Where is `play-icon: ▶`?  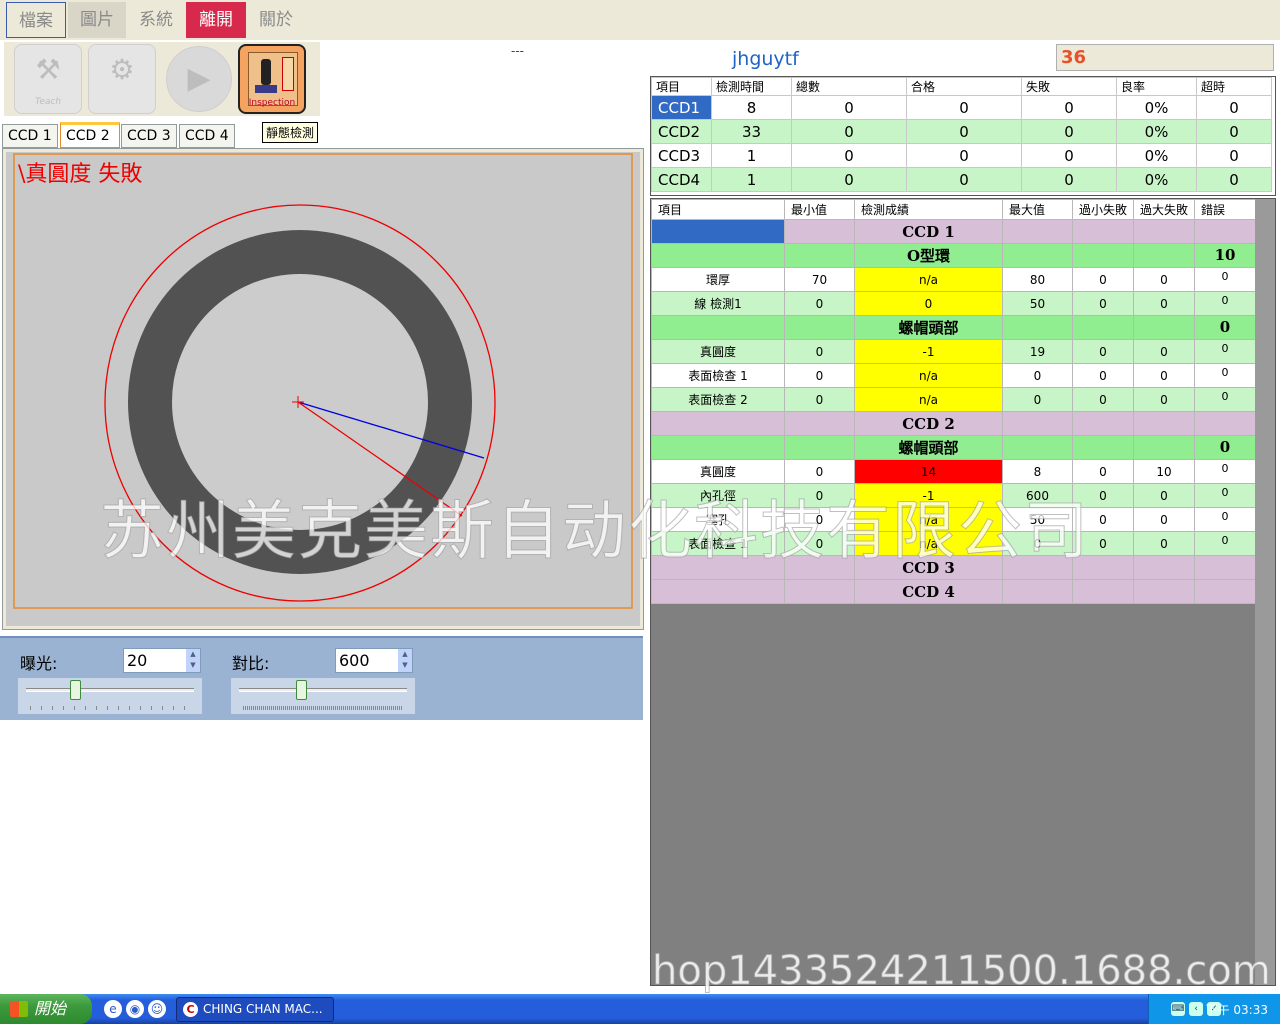 play-icon: ▶ is located at coordinates (199, 78).